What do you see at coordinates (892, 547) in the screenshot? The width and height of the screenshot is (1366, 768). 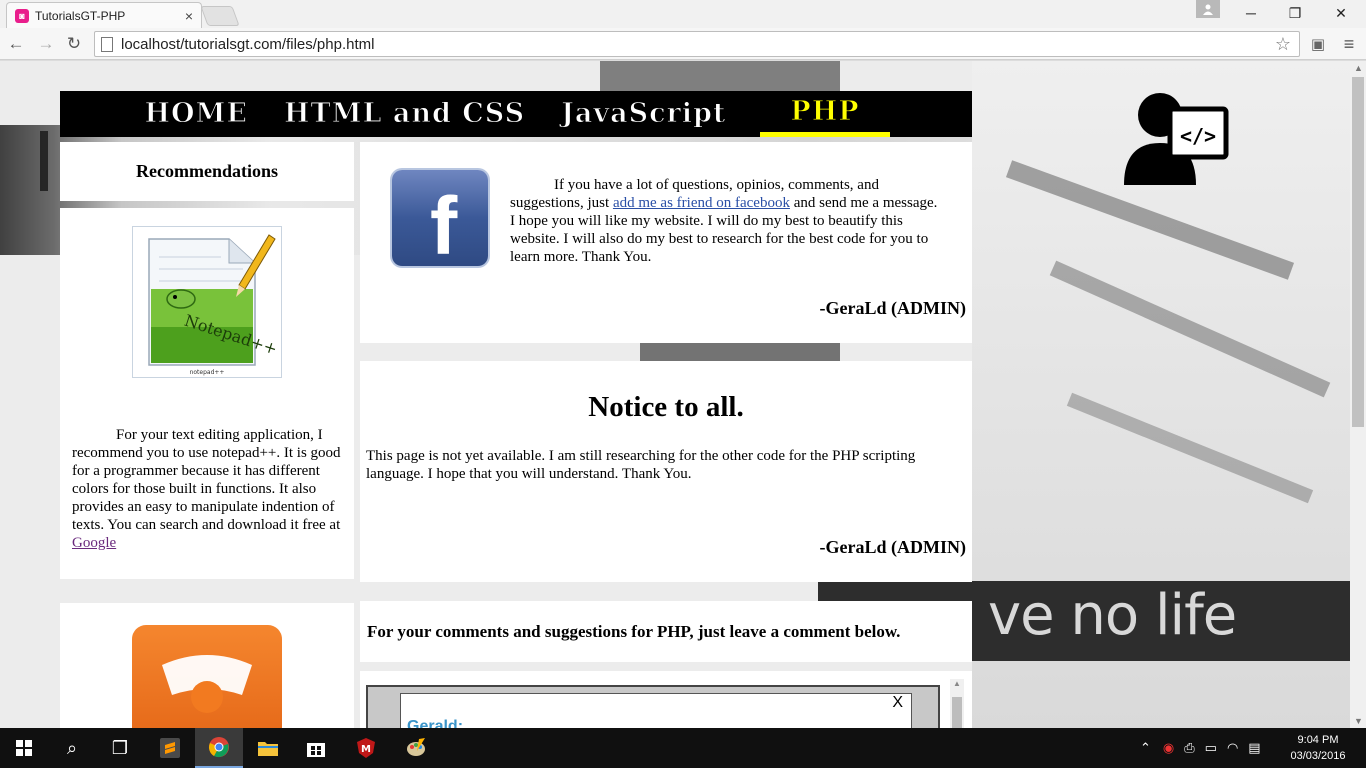 I see `notice-signature: -GeraLd (ADMIN)` at bounding box center [892, 547].